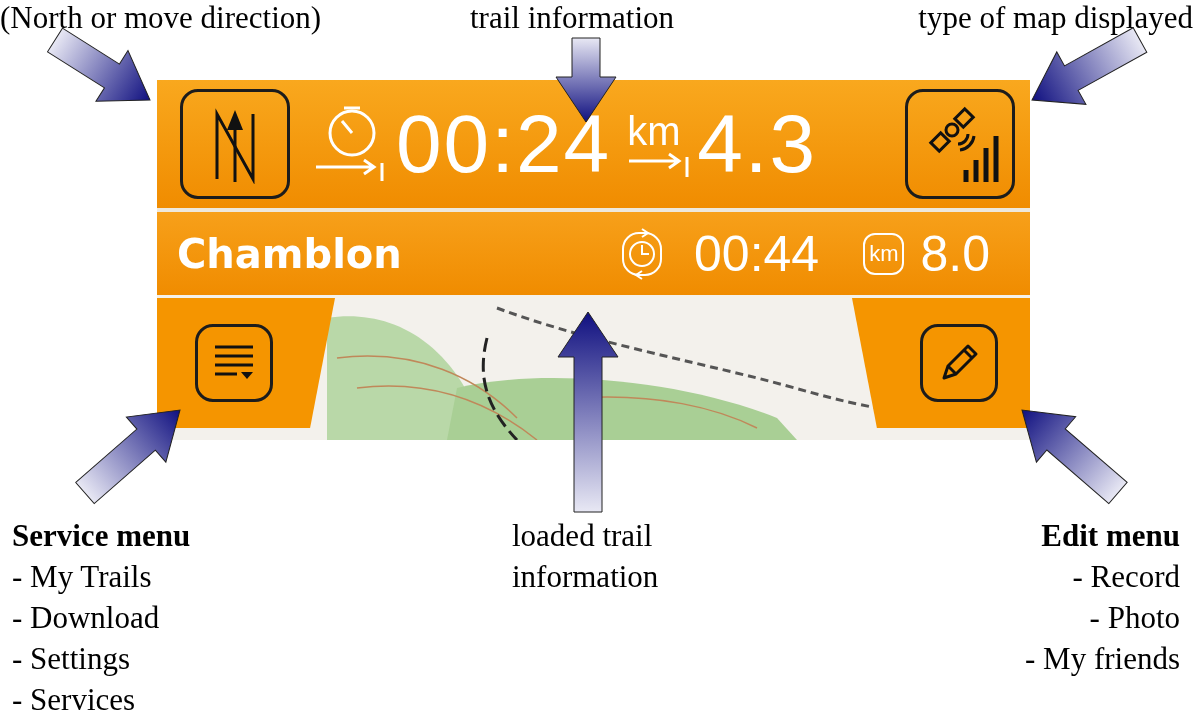 The image size is (1193, 713). Describe the element at coordinates (235, 144) in the screenshot. I see `compass-button` at that location.